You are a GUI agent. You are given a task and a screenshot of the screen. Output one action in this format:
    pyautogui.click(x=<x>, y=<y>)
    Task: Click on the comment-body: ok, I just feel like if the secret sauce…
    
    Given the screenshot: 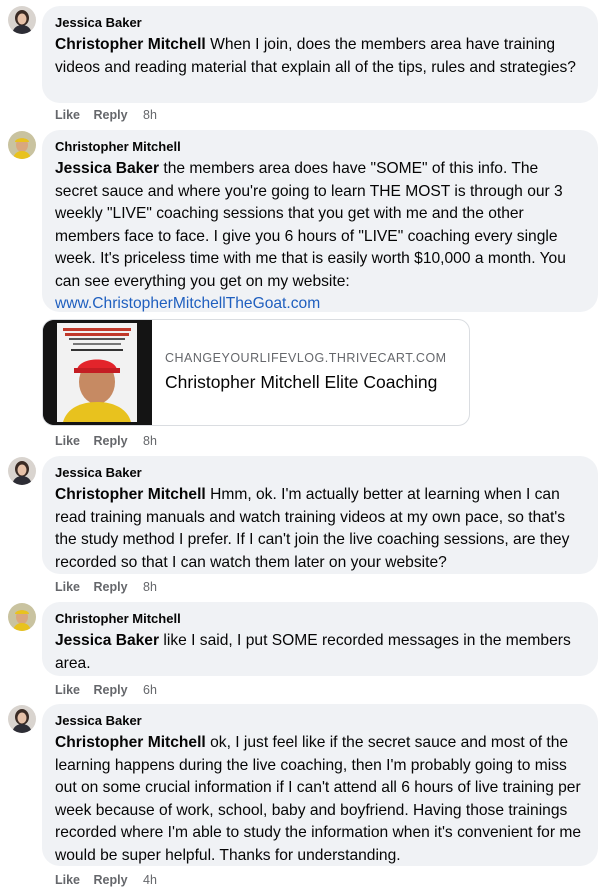 What is the action you would take?
    pyautogui.click(x=318, y=799)
    